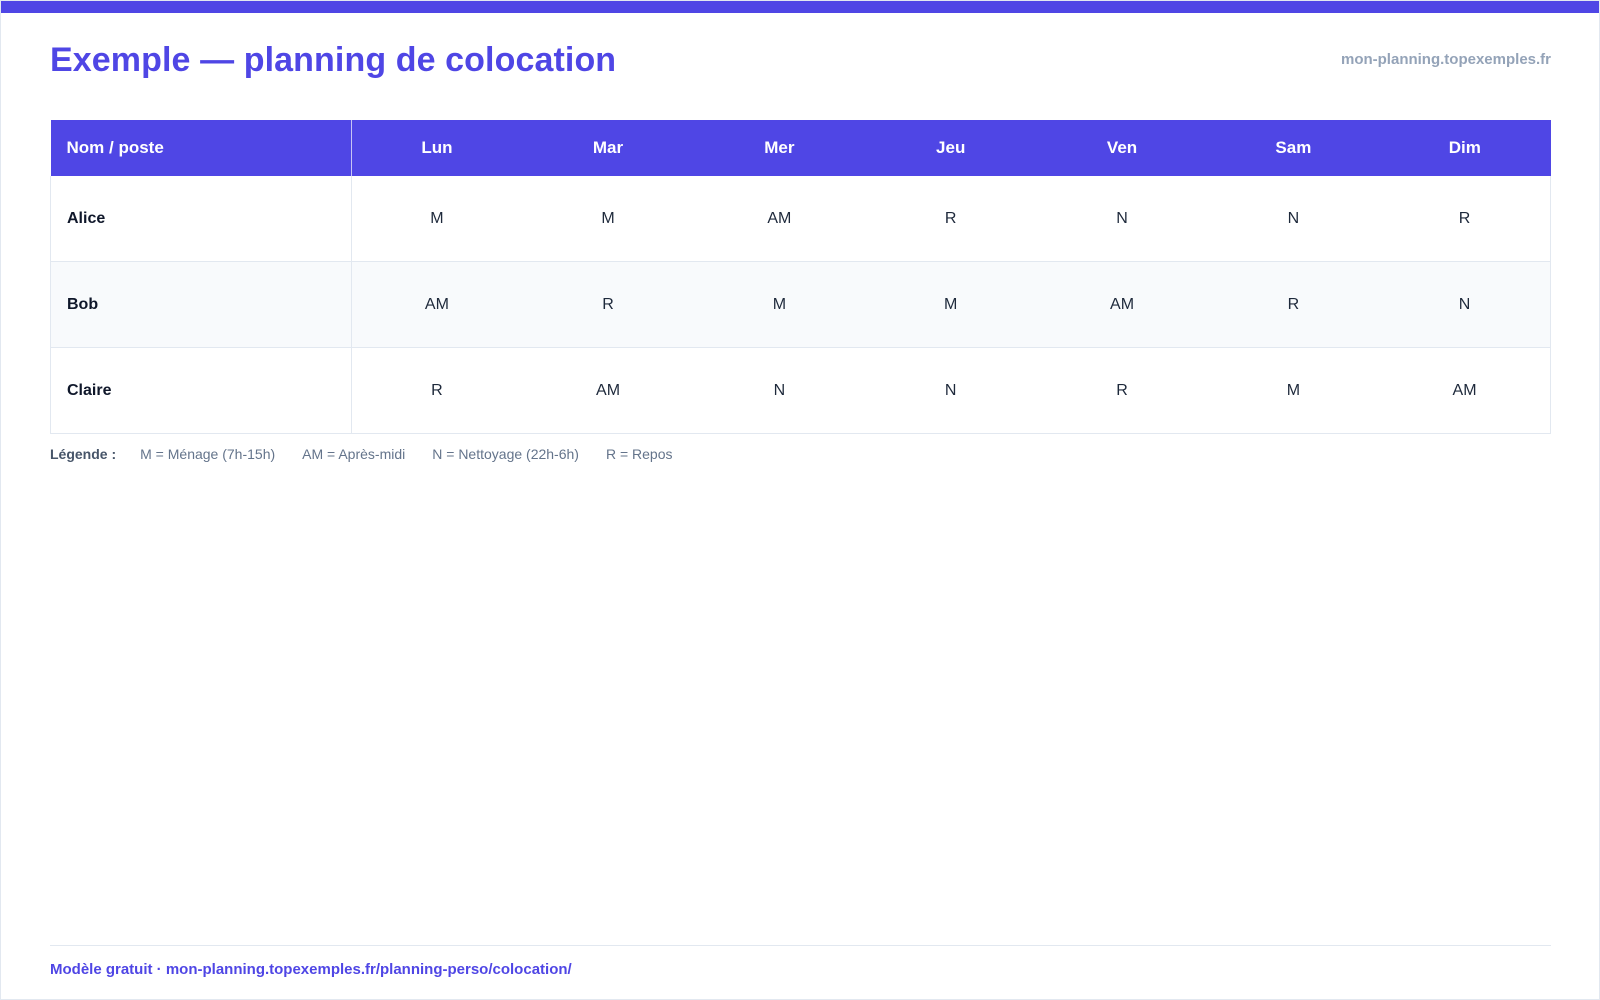 This screenshot has height=1000, width=1600. What do you see at coordinates (201, 219) in the screenshot?
I see `row-name-alice: Alice` at bounding box center [201, 219].